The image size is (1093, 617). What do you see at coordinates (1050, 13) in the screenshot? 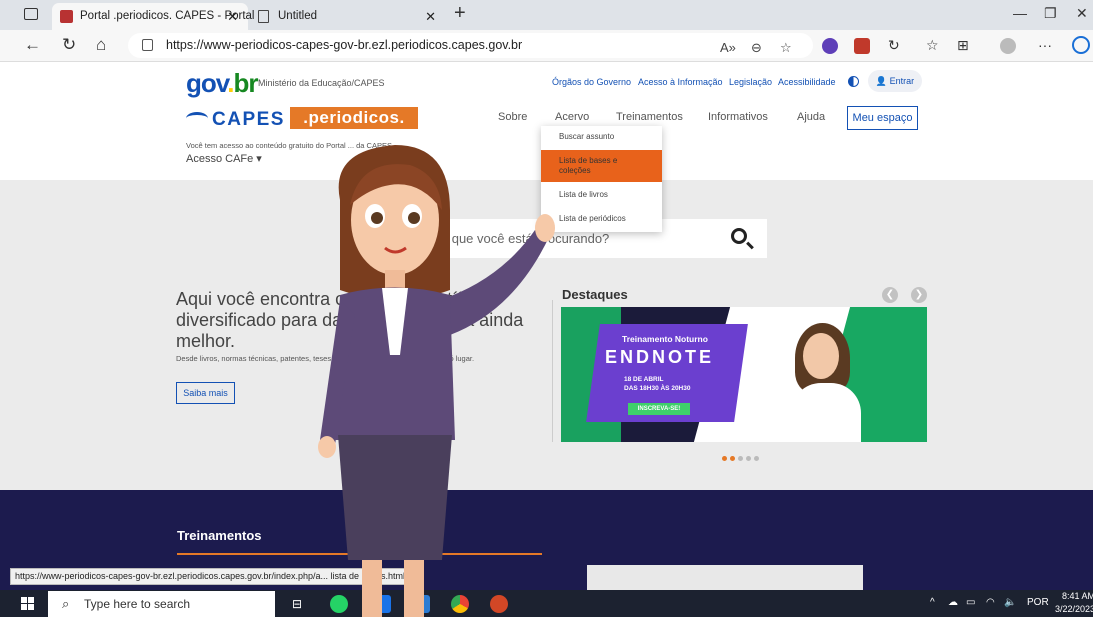
I see `restore-icon: ❐` at bounding box center [1050, 13].